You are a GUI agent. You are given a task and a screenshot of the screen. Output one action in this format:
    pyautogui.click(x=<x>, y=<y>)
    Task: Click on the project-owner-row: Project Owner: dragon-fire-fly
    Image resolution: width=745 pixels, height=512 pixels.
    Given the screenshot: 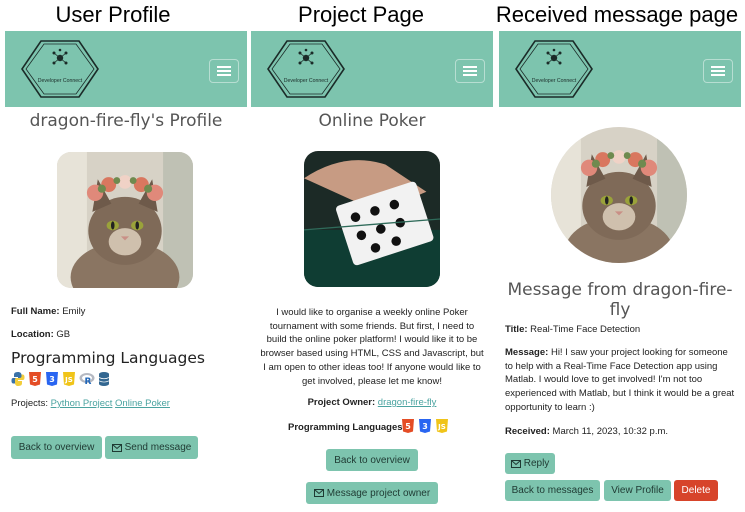 What is the action you would take?
    pyautogui.click(x=372, y=402)
    